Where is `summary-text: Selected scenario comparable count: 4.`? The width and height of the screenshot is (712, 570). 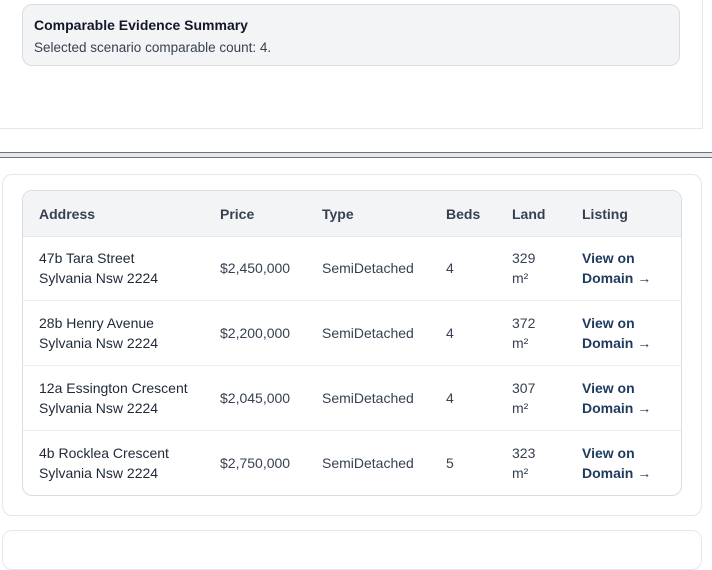 summary-text: Selected scenario comparable count: 4. is located at coordinates (153, 47).